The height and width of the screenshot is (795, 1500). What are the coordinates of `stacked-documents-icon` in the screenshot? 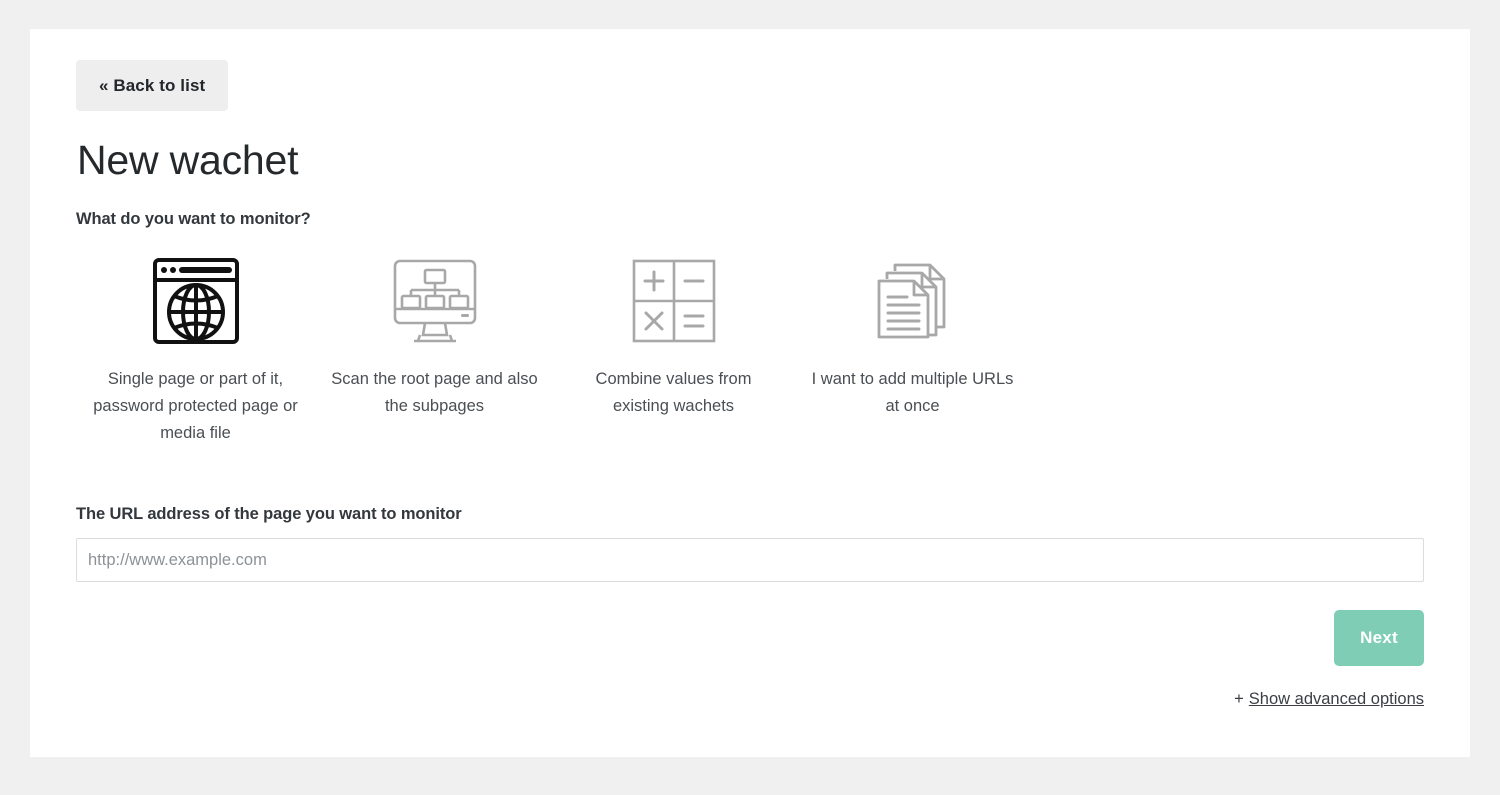 It's located at (912, 301).